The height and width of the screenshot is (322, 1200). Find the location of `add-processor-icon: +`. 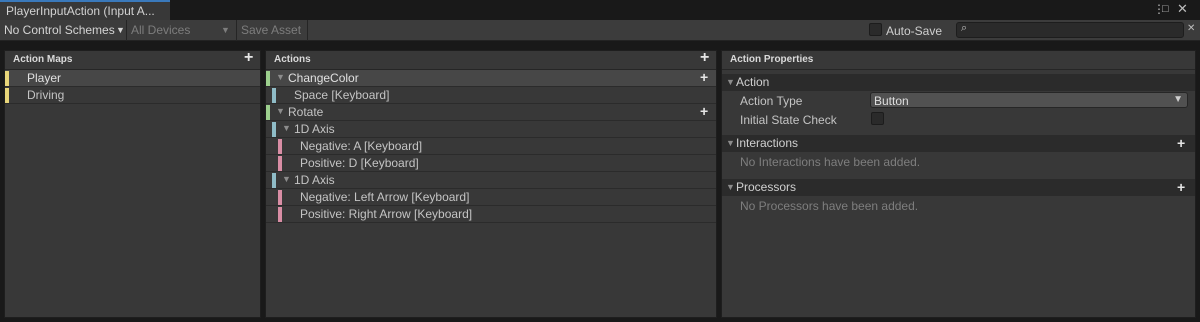

add-processor-icon: + is located at coordinates (1181, 187).